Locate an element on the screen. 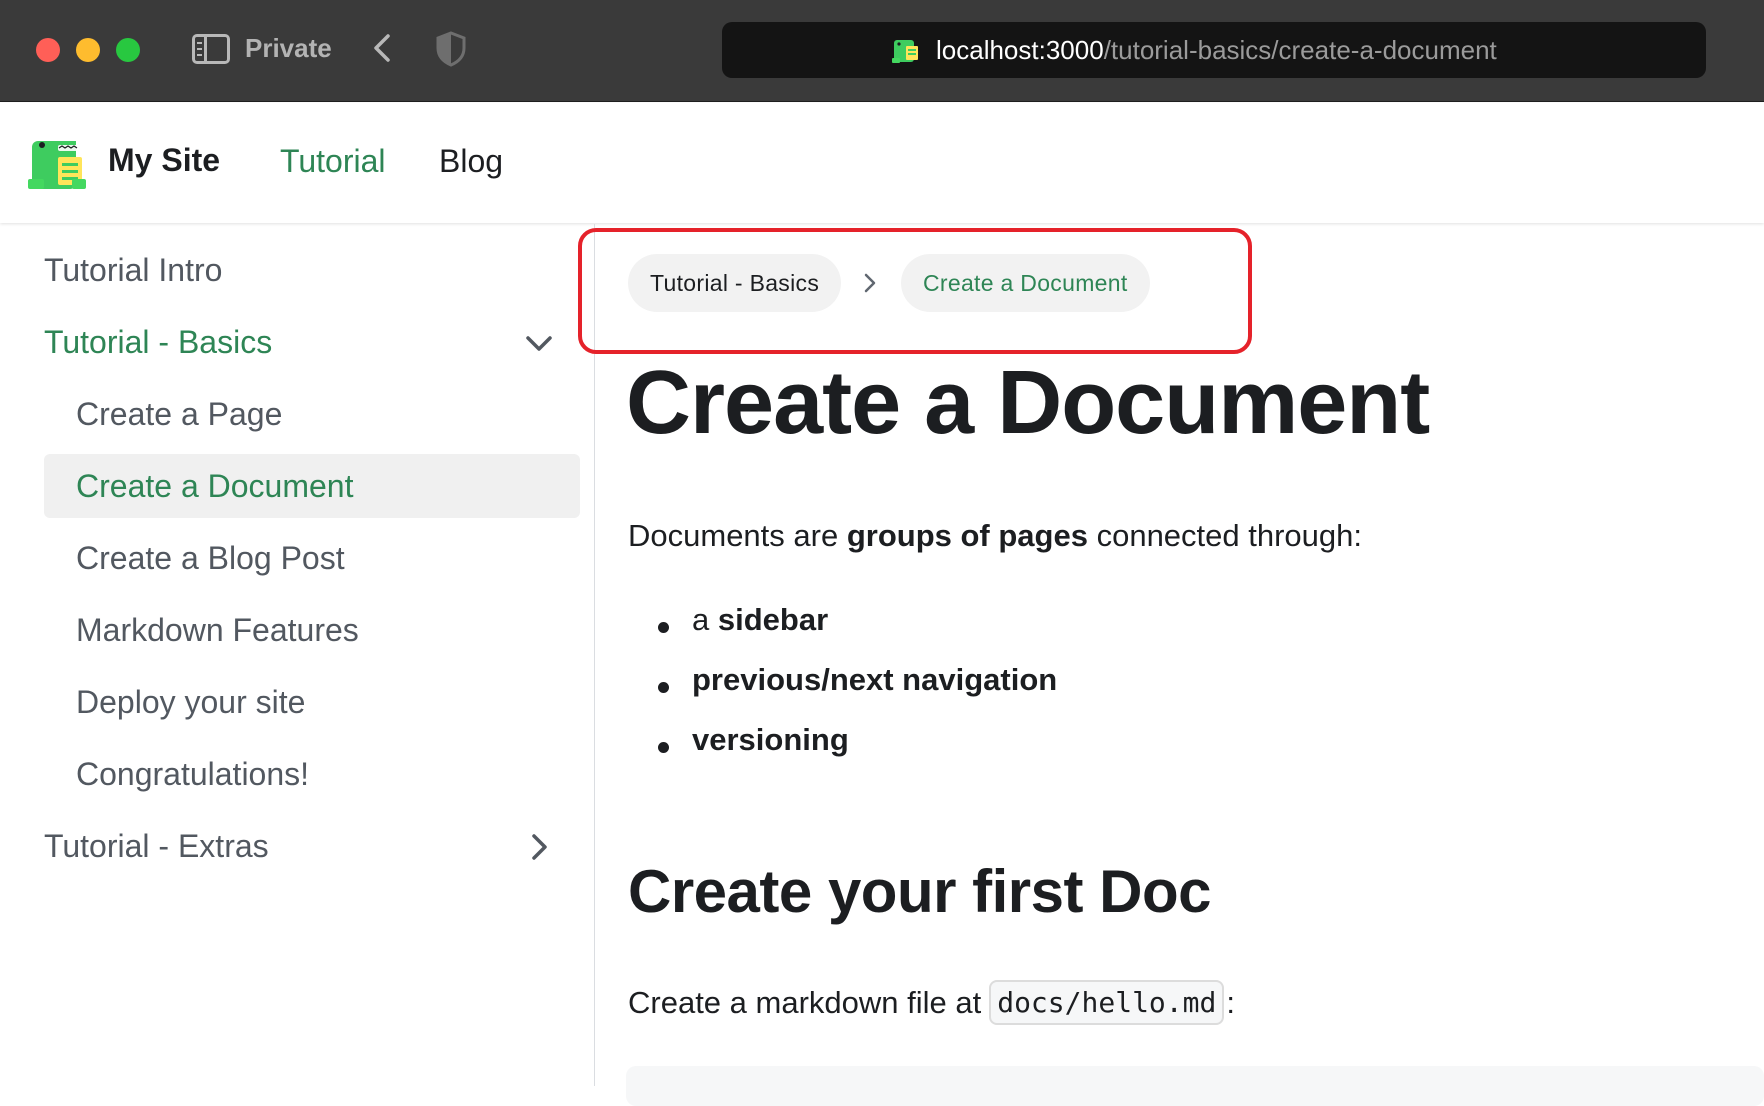 The height and width of the screenshot is (1106, 1764). site-title: My Site is located at coordinates (164, 160).